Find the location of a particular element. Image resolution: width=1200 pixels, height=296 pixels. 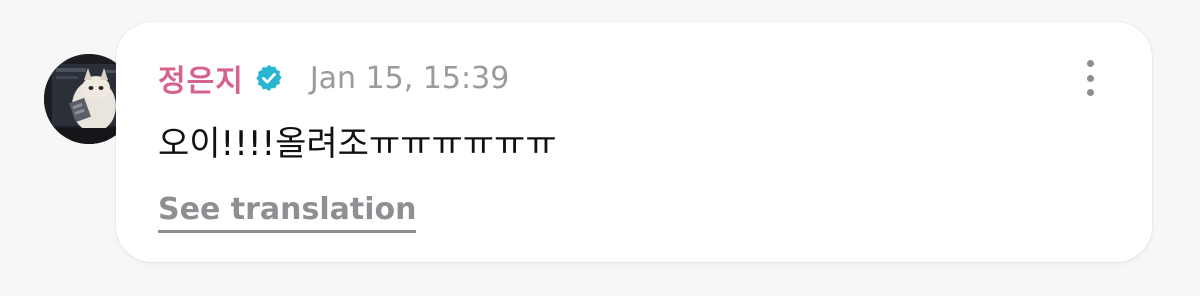

verified-badge-icon is located at coordinates (269, 78).